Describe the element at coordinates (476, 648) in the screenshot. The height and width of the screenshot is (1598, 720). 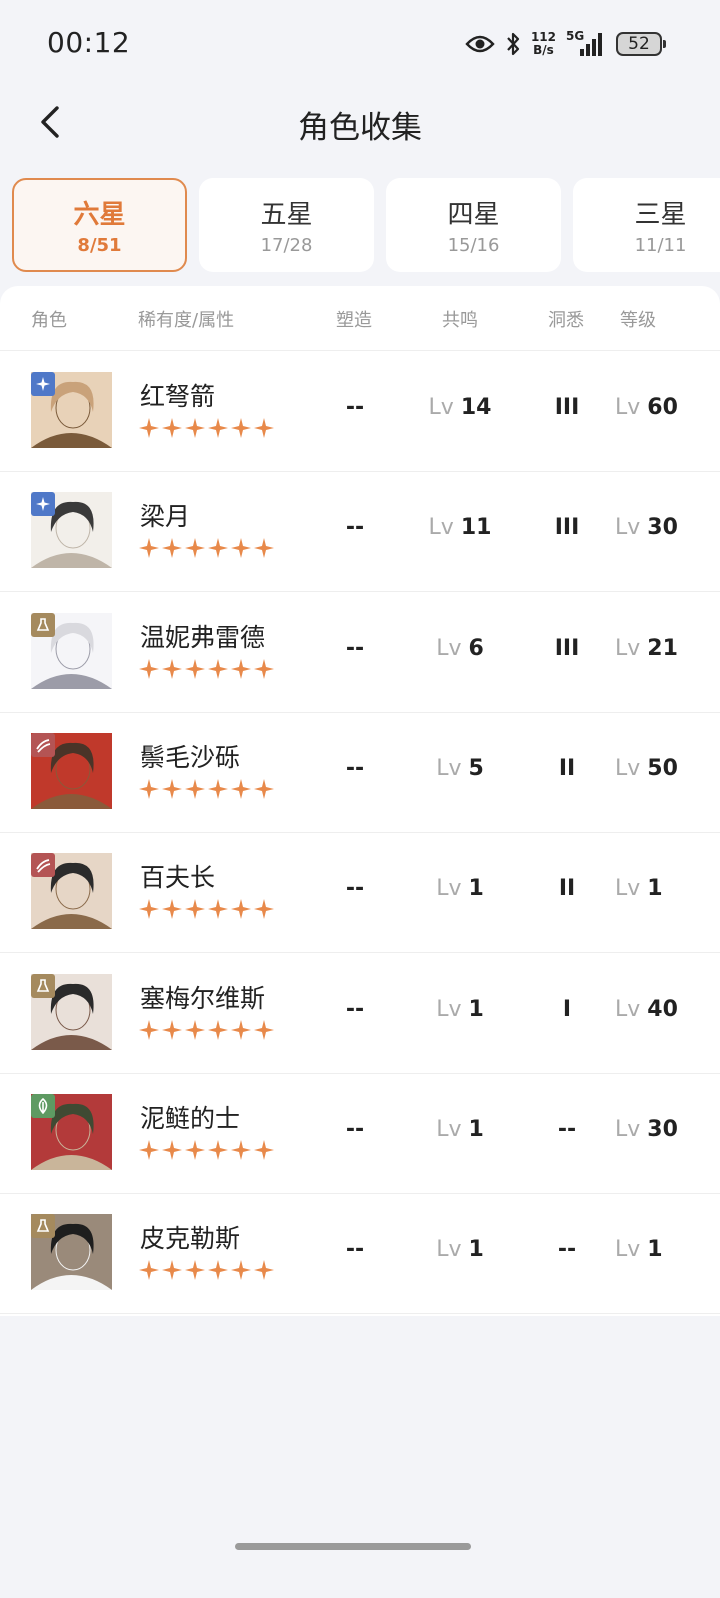
I see `resonance-level: 6` at that location.